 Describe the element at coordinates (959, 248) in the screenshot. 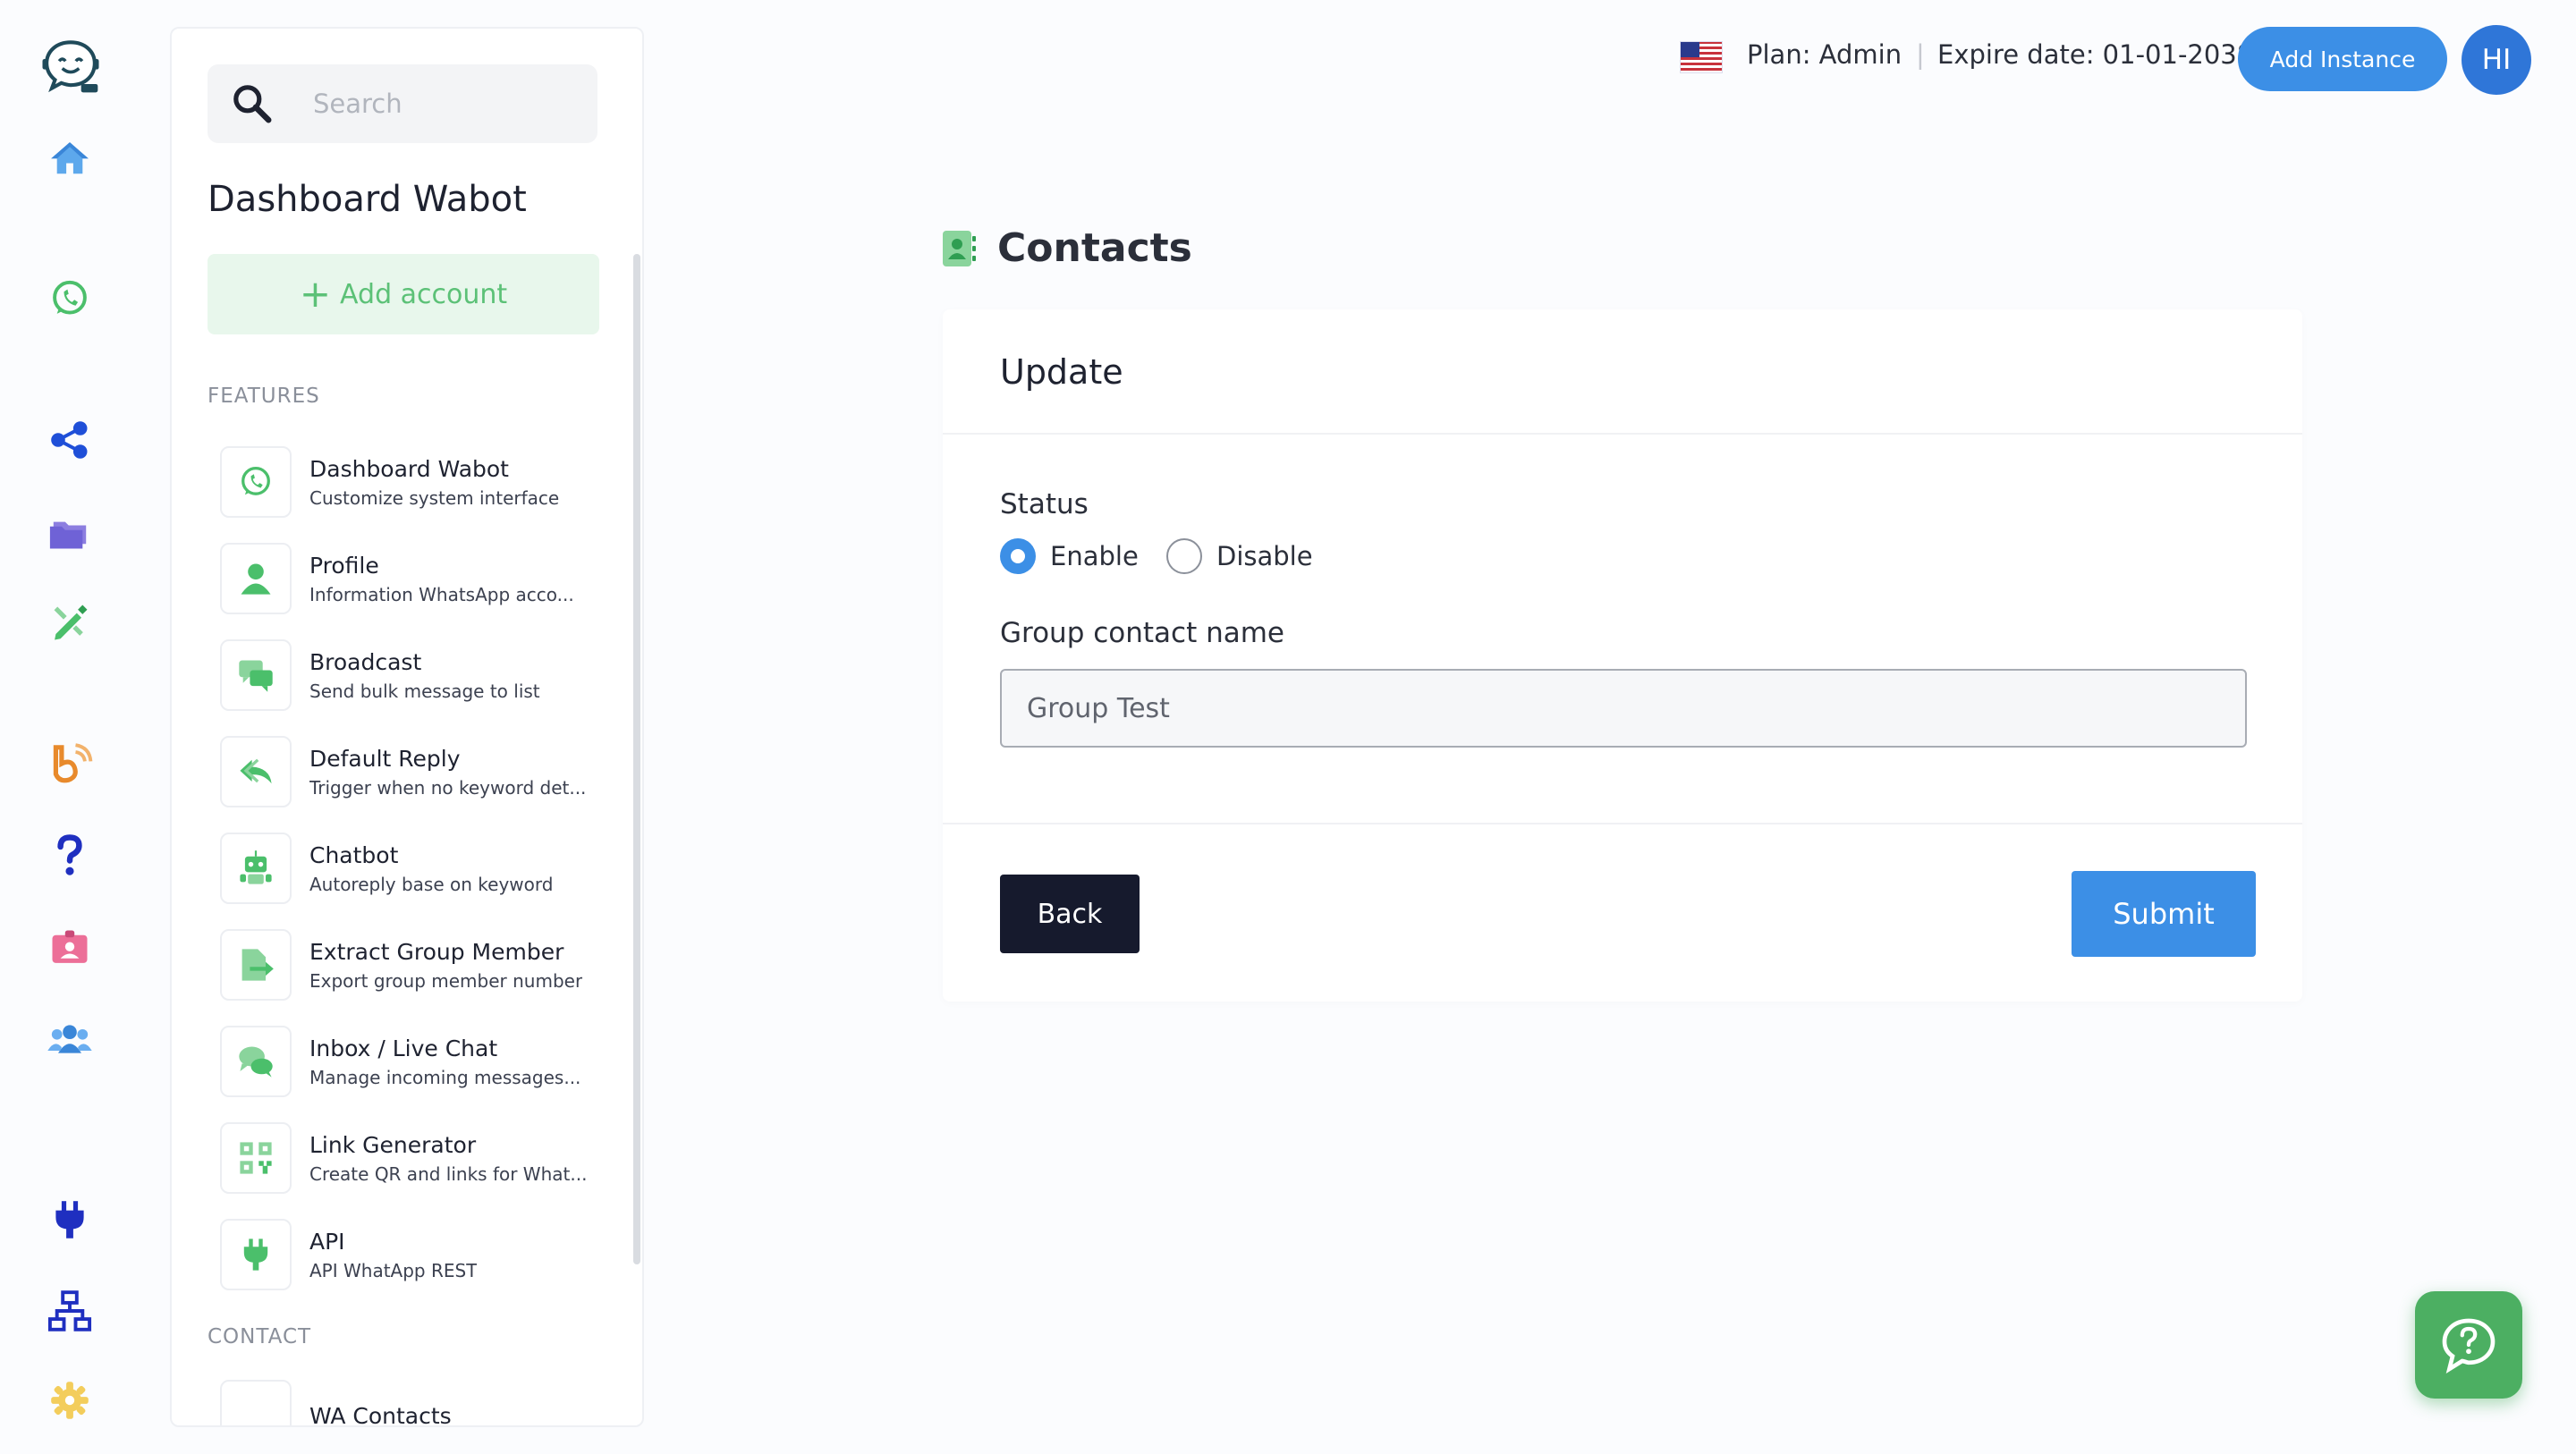

I see `contacts-book-icon` at that location.